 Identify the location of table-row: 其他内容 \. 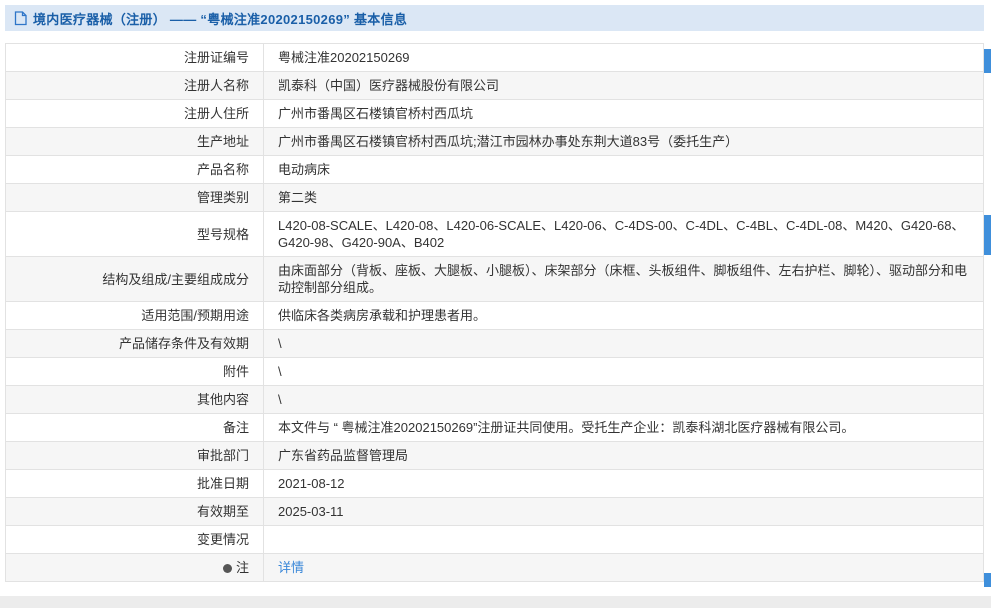
(494, 399).